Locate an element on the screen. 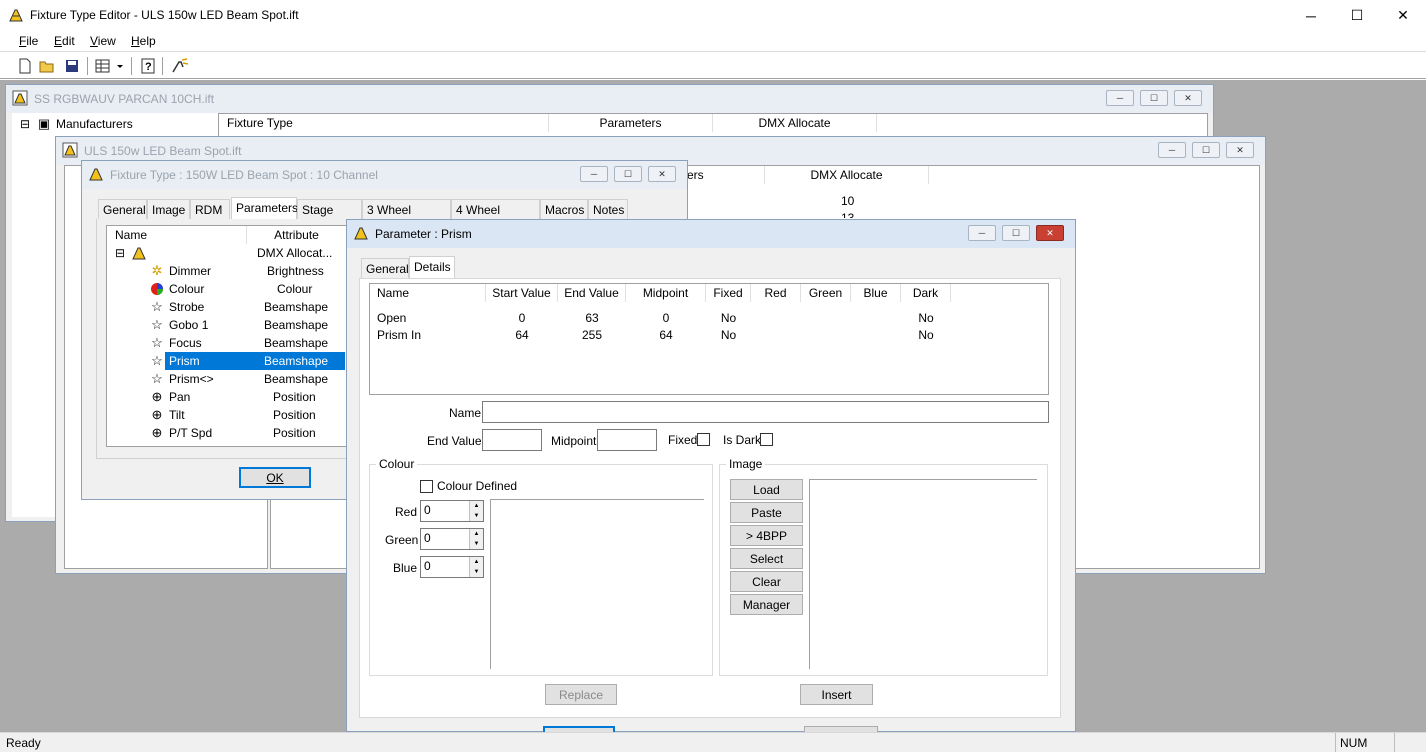 Image resolution: width=1426 pixels, height=752 pixels. tab-image: Image is located at coordinates (168, 209).